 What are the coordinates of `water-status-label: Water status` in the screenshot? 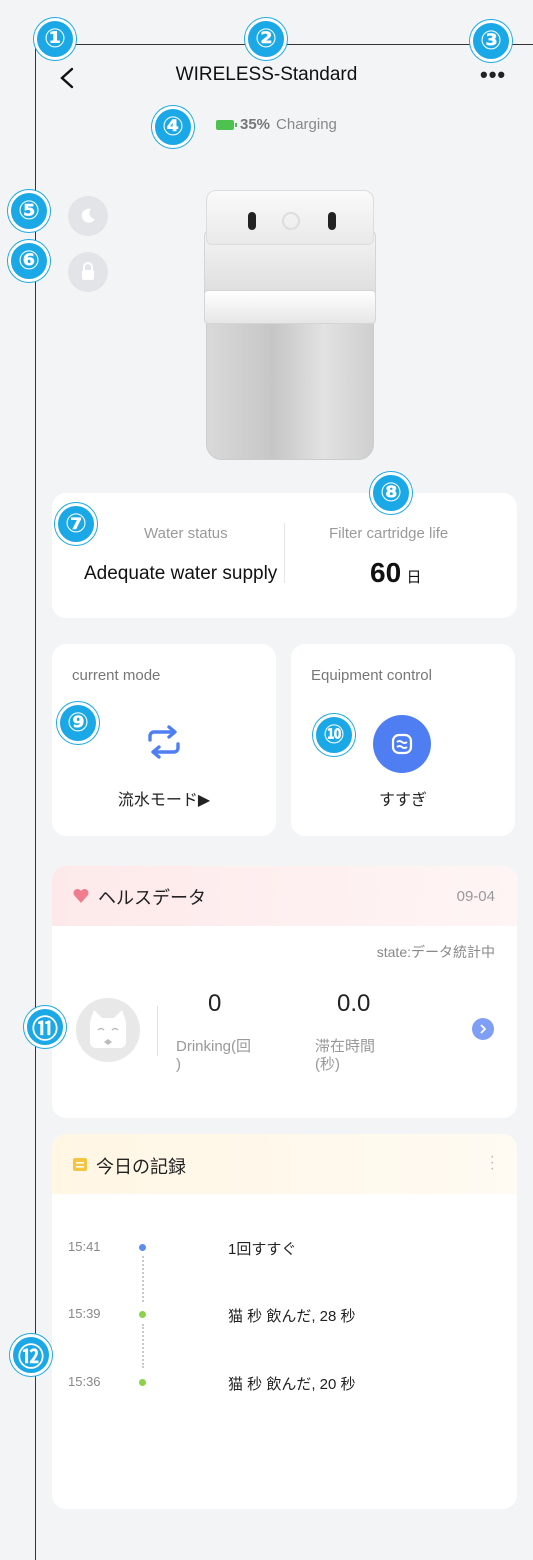 It's located at (186, 533).